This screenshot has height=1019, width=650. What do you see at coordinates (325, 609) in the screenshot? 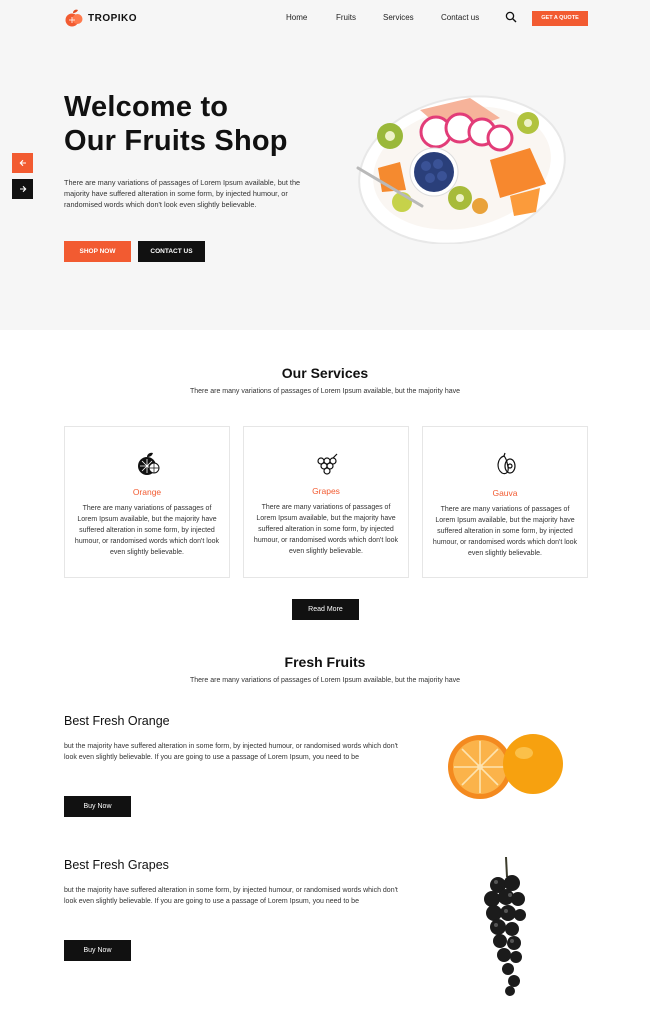
I see `read-more-button: Read More` at bounding box center [325, 609].